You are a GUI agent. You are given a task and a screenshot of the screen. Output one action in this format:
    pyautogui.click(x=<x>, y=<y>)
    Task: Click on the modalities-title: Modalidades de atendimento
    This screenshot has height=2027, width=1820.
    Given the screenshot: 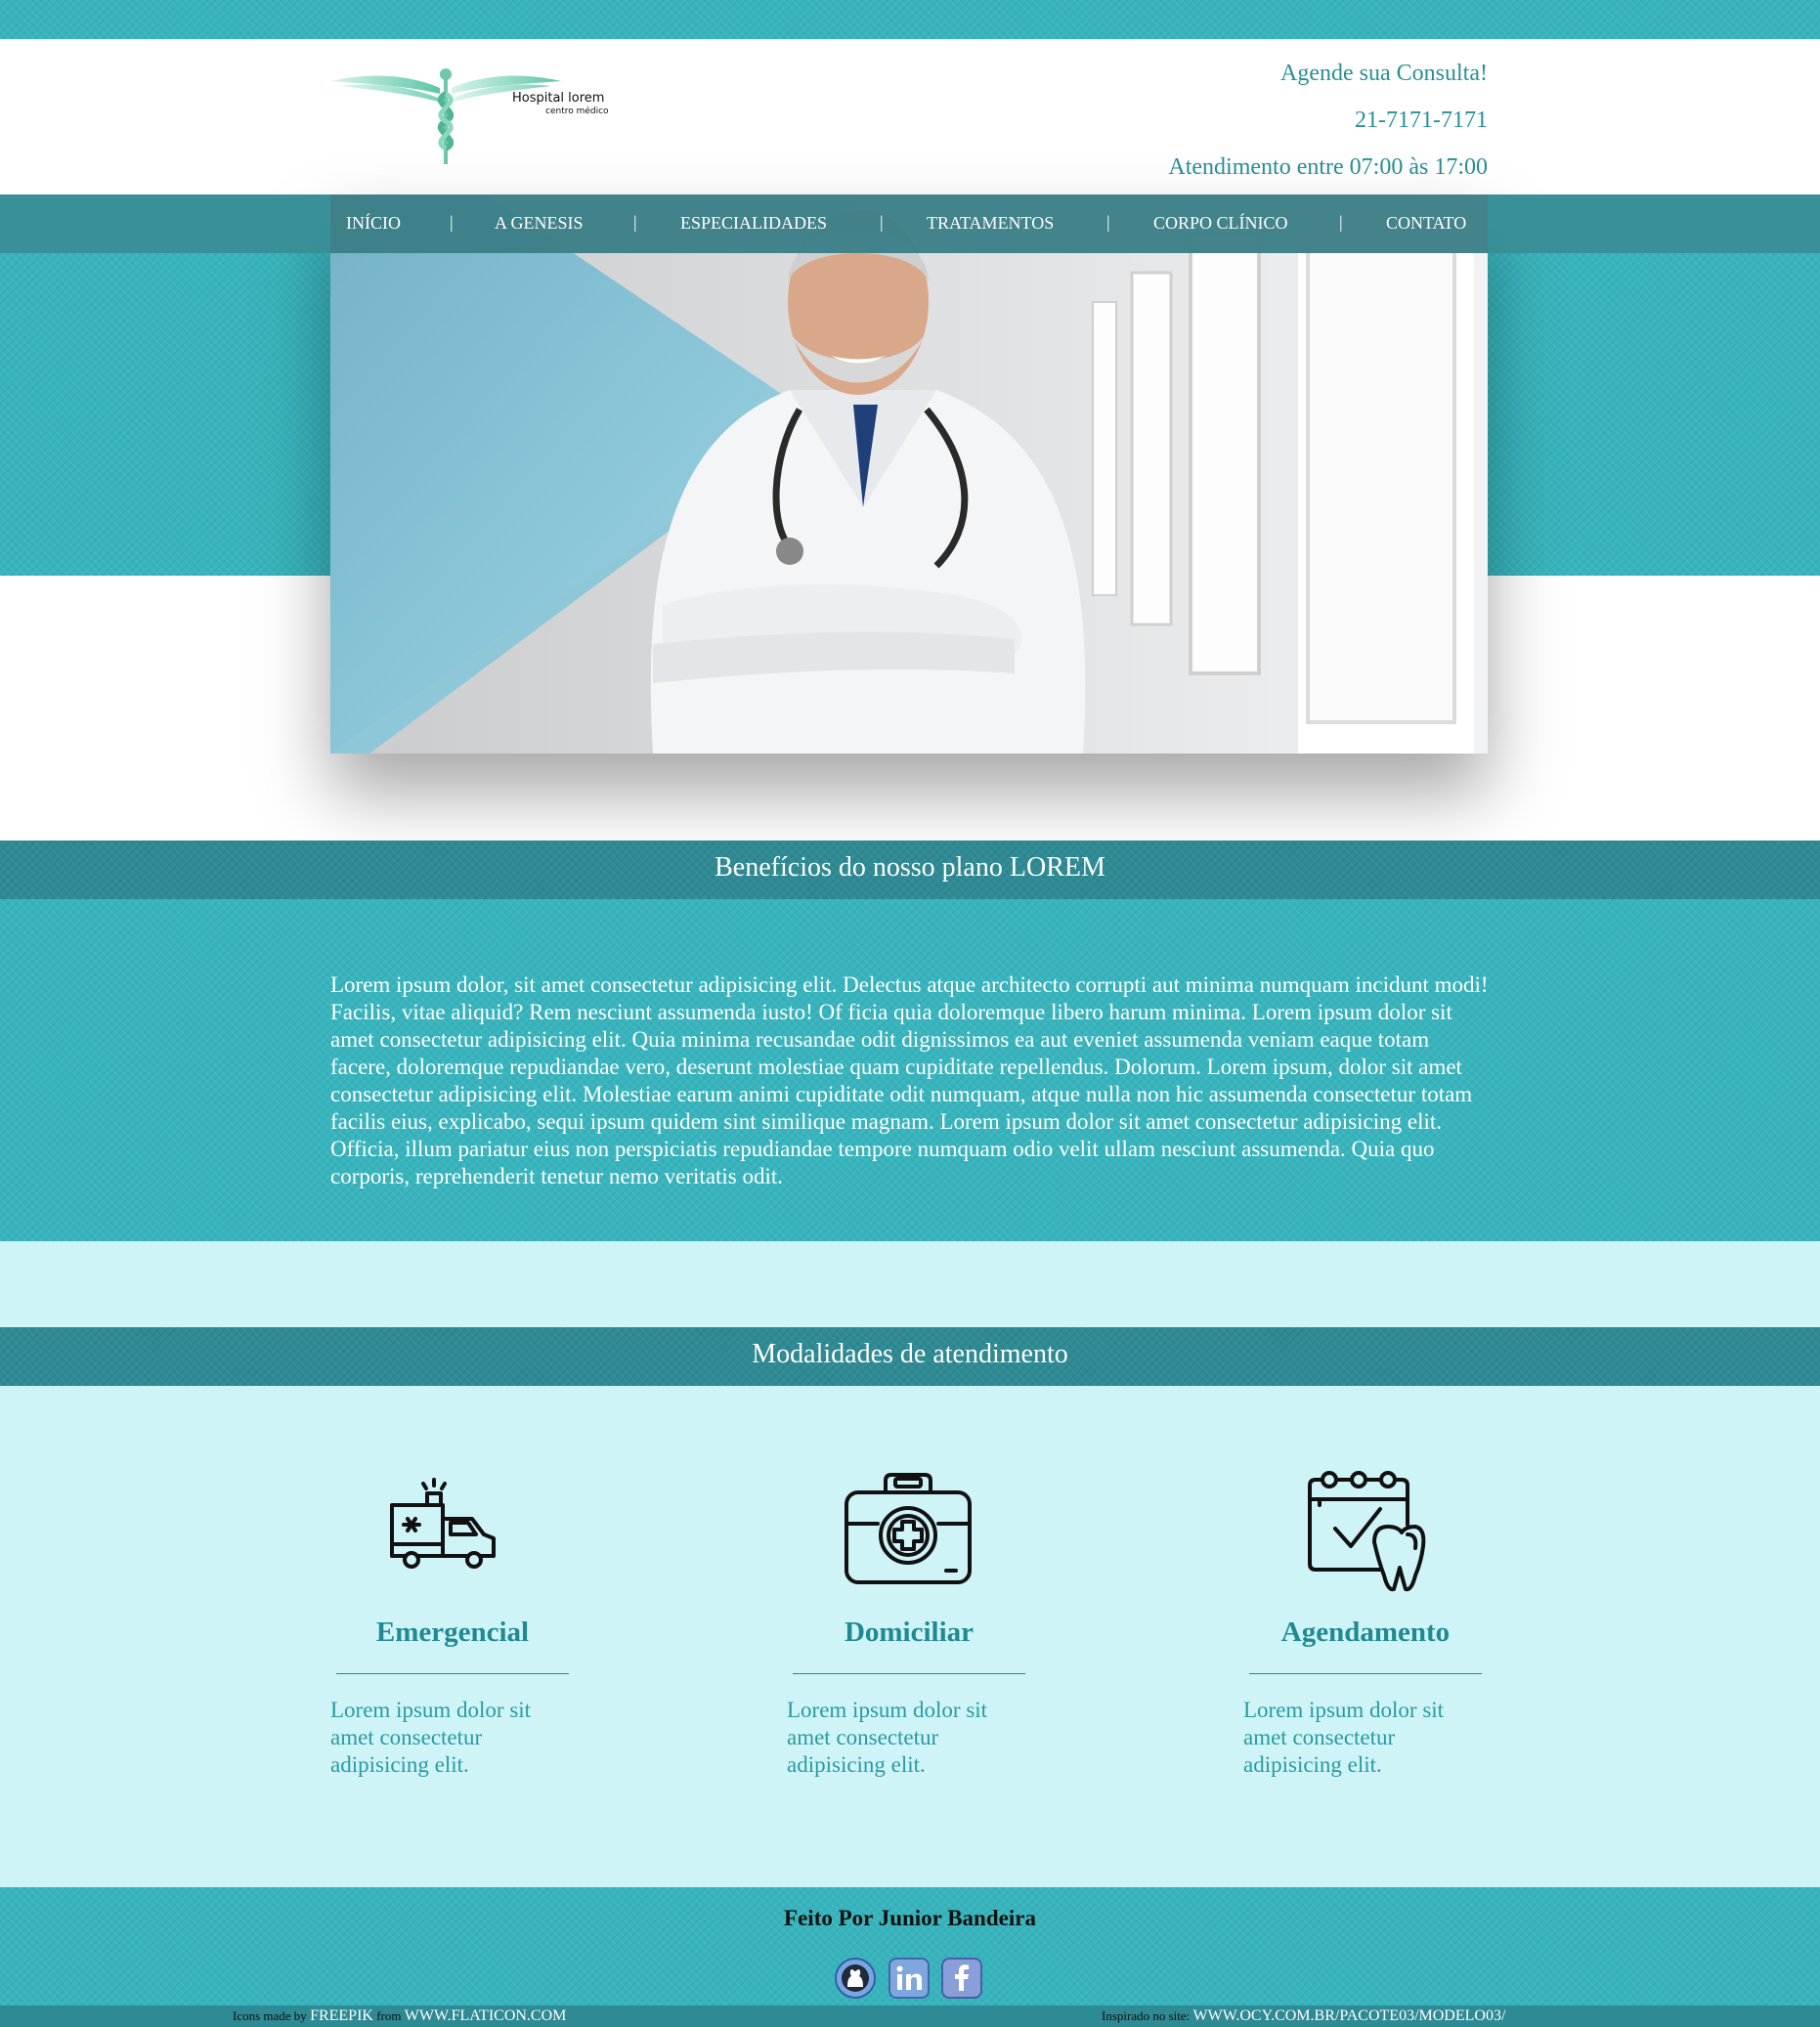 What is the action you would take?
    pyautogui.click(x=910, y=1354)
    